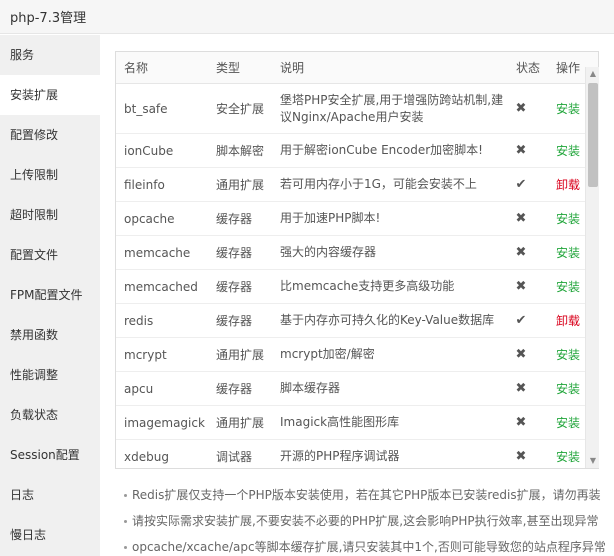 The width and height of the screenshot is (614, 556). Describe the element at coordinates (149, 150) in the screenshot. I see `ext-name: ionCube` at that location.